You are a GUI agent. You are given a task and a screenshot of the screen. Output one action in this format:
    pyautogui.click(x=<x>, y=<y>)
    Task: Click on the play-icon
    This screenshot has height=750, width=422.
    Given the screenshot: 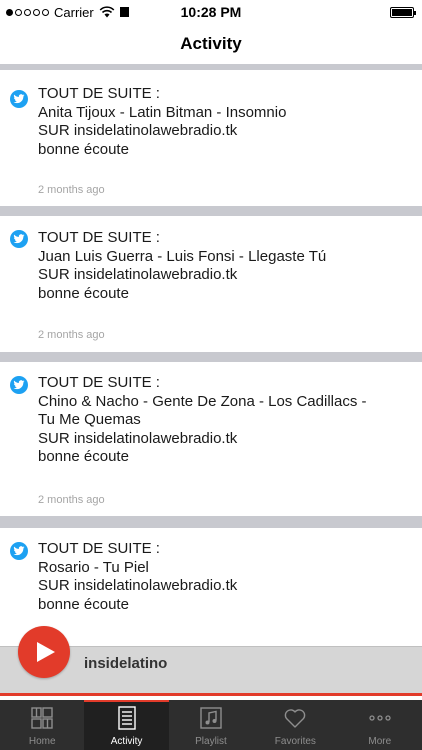 What is the action you would take?
    pyautogui.click(x=45, y=652)
    